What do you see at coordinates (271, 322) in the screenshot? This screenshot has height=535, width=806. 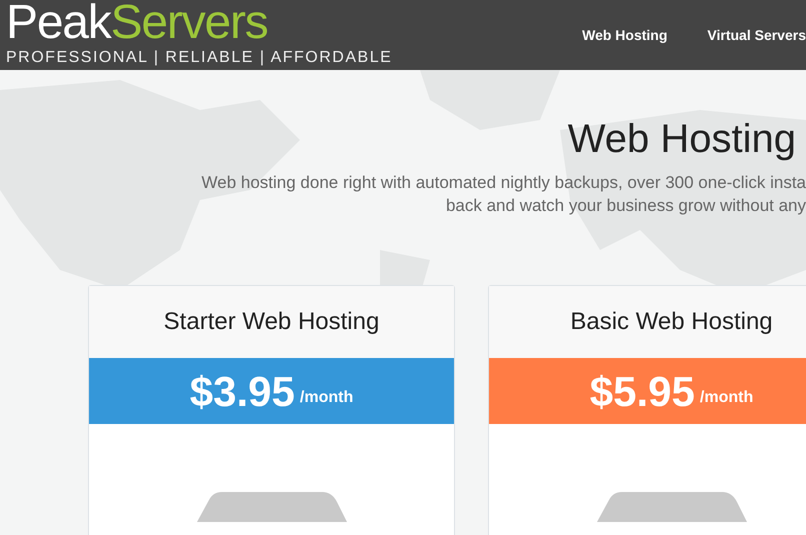 I see `plan-title: Starter Web Hosting` at bounding box center [271, 322].